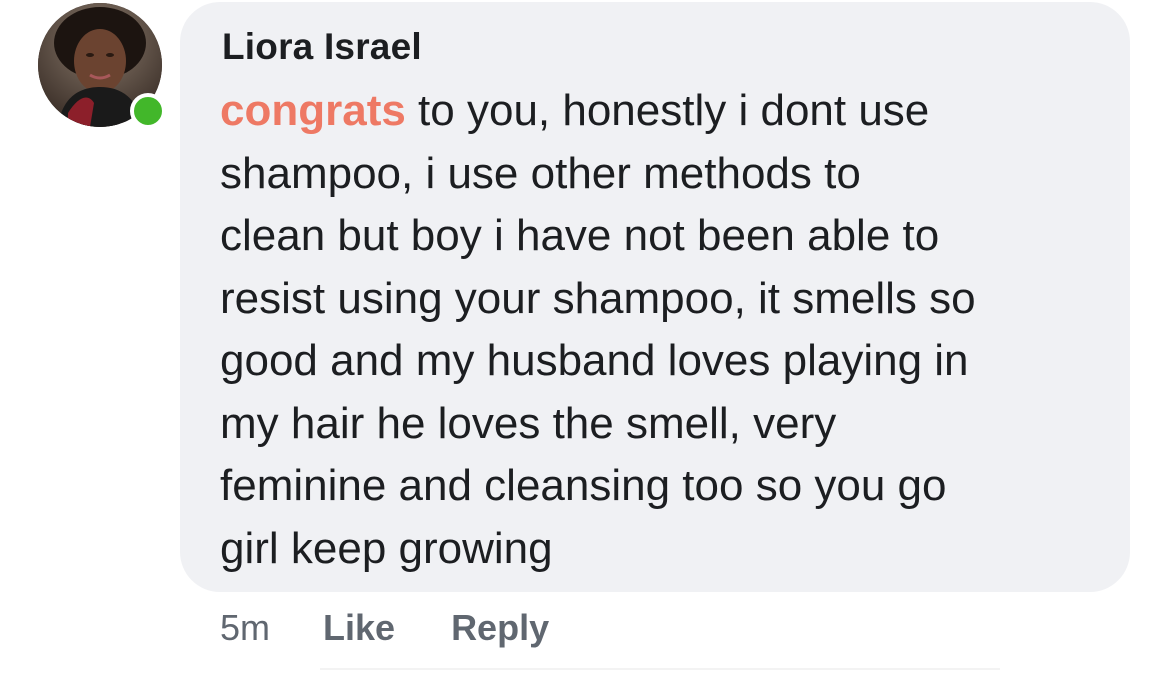 The width and height of the screenshot is (1170, 674). I want to click on comment-line: clean but boy i have not been able to, so click(580, 235).